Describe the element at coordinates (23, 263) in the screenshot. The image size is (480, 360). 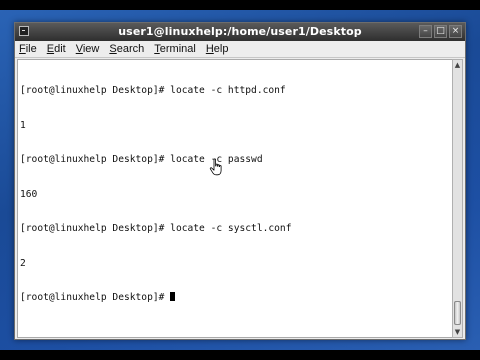
I see `terminal-line-output: 2` at that location.